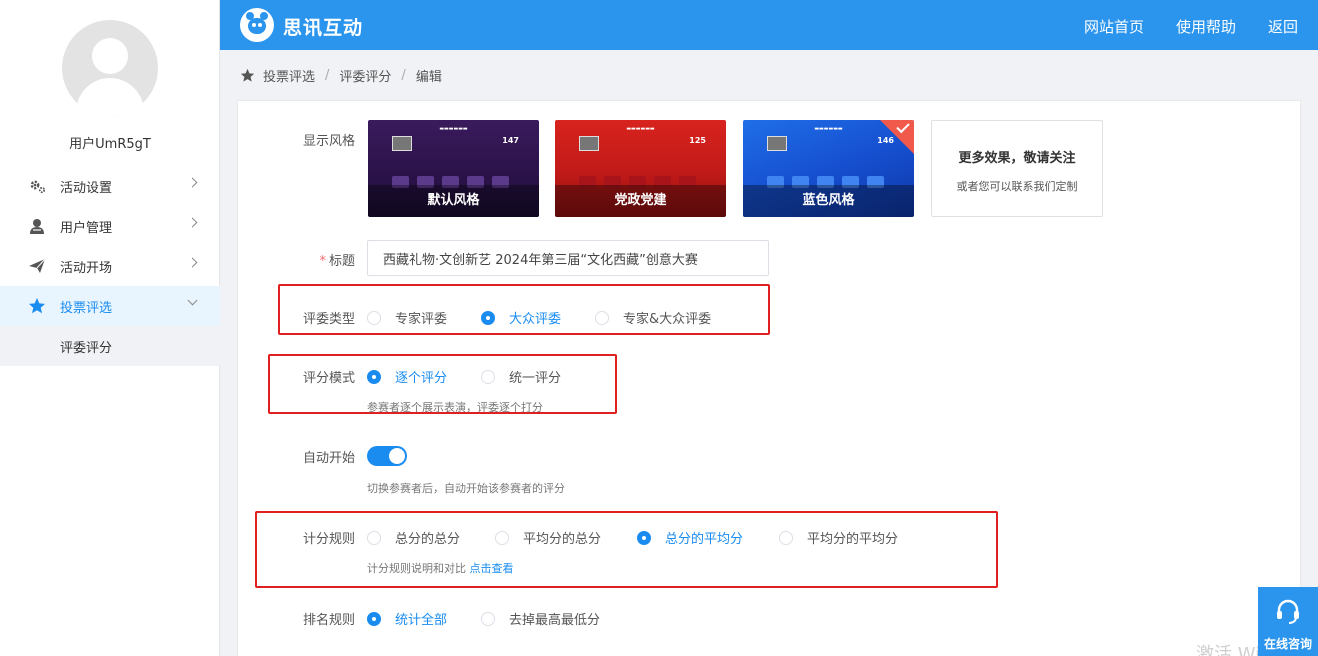 This screenshot has height=656, width=1318. I want to click on auto-start-label: 自动开始, so click(328, 458).